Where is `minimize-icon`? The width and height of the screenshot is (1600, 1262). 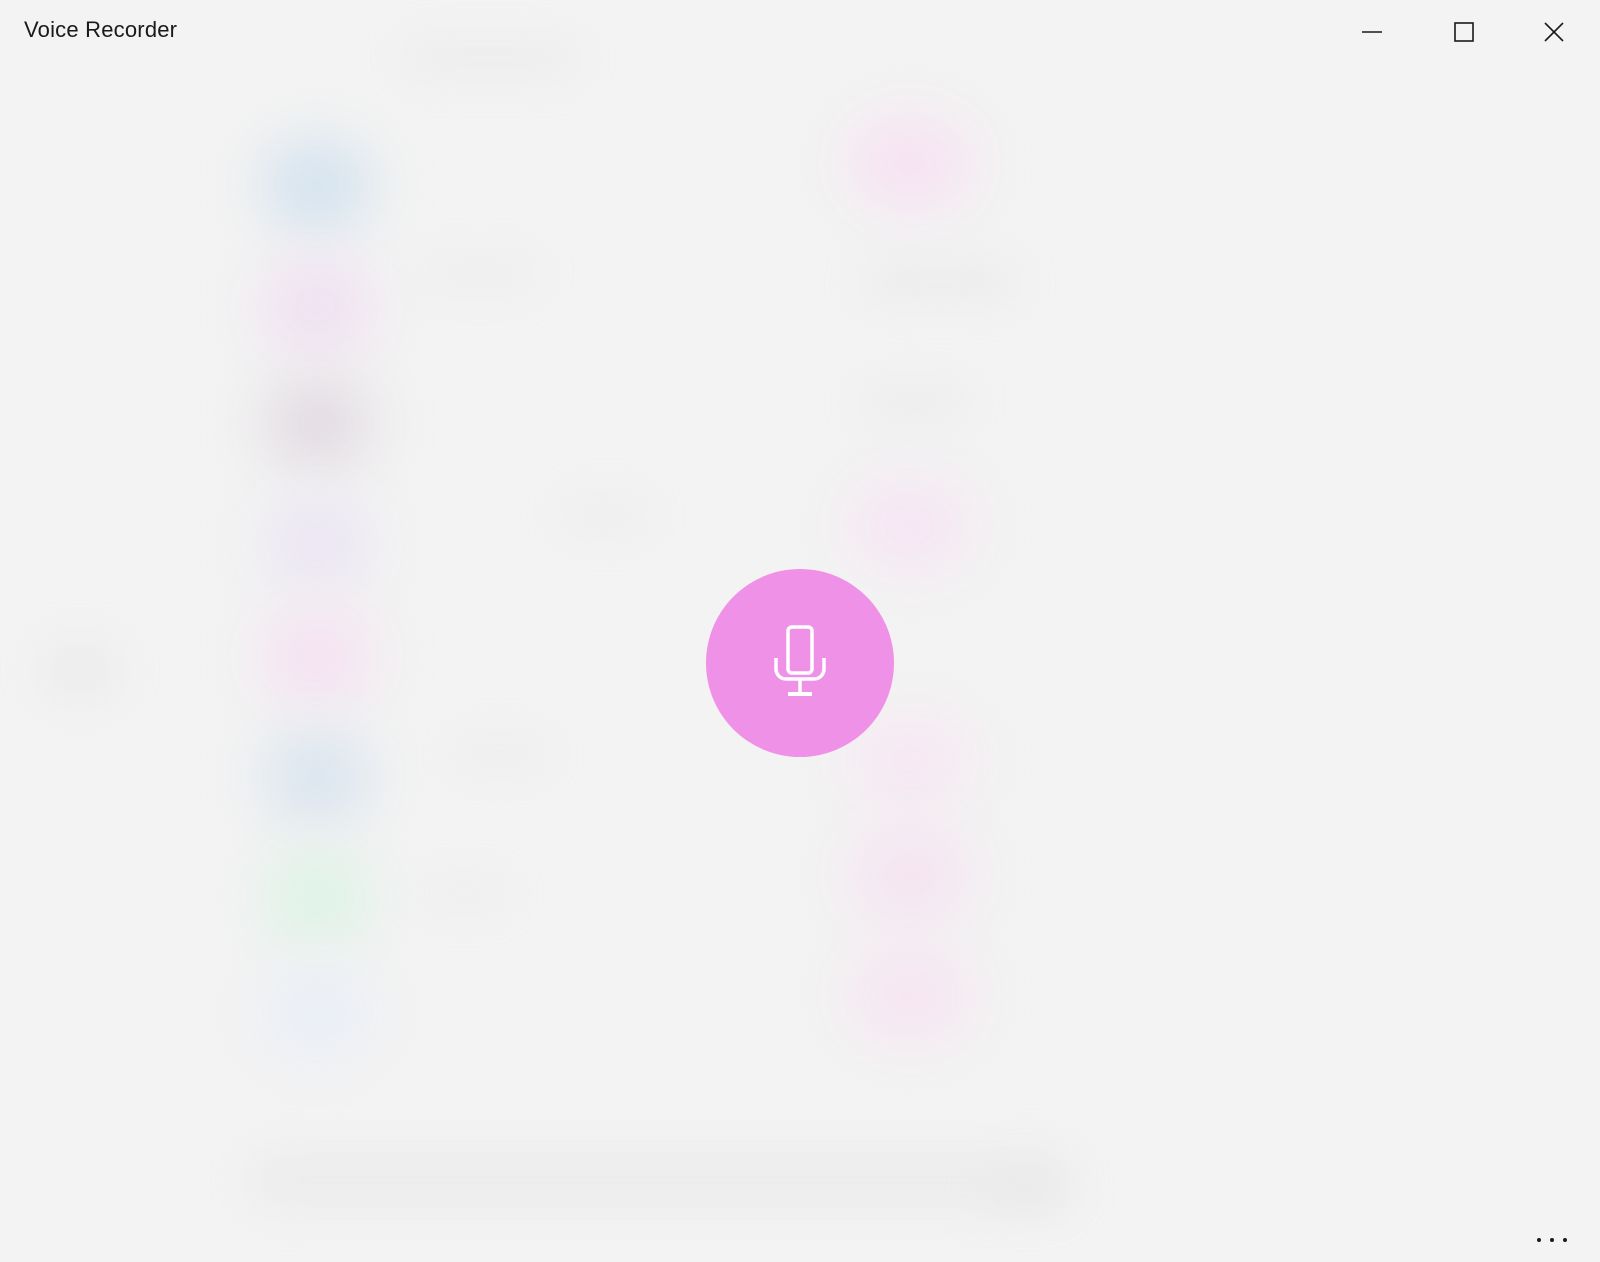 minimize-icon is located at coordinates (1372, 32).